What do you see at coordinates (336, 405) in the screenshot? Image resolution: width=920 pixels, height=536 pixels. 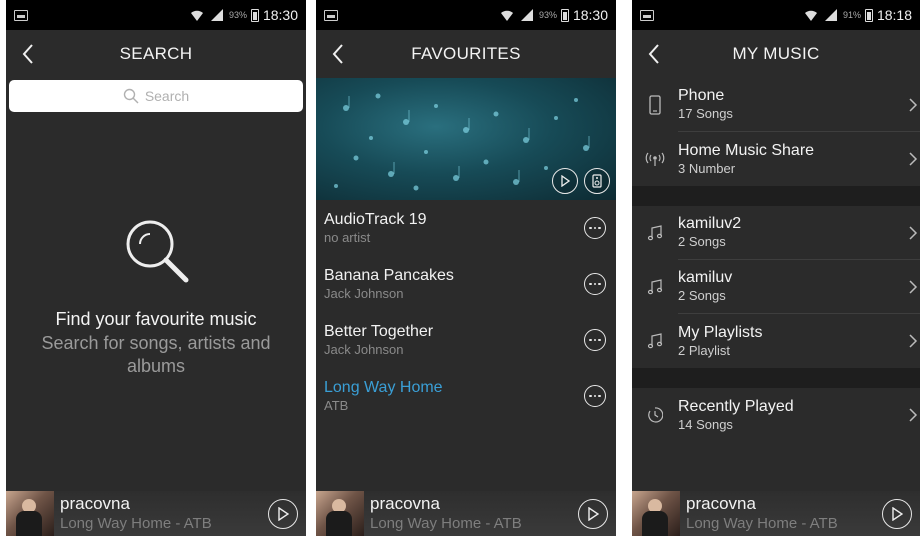 I see `track-artist: ATB` at bounding box center [336, 405].